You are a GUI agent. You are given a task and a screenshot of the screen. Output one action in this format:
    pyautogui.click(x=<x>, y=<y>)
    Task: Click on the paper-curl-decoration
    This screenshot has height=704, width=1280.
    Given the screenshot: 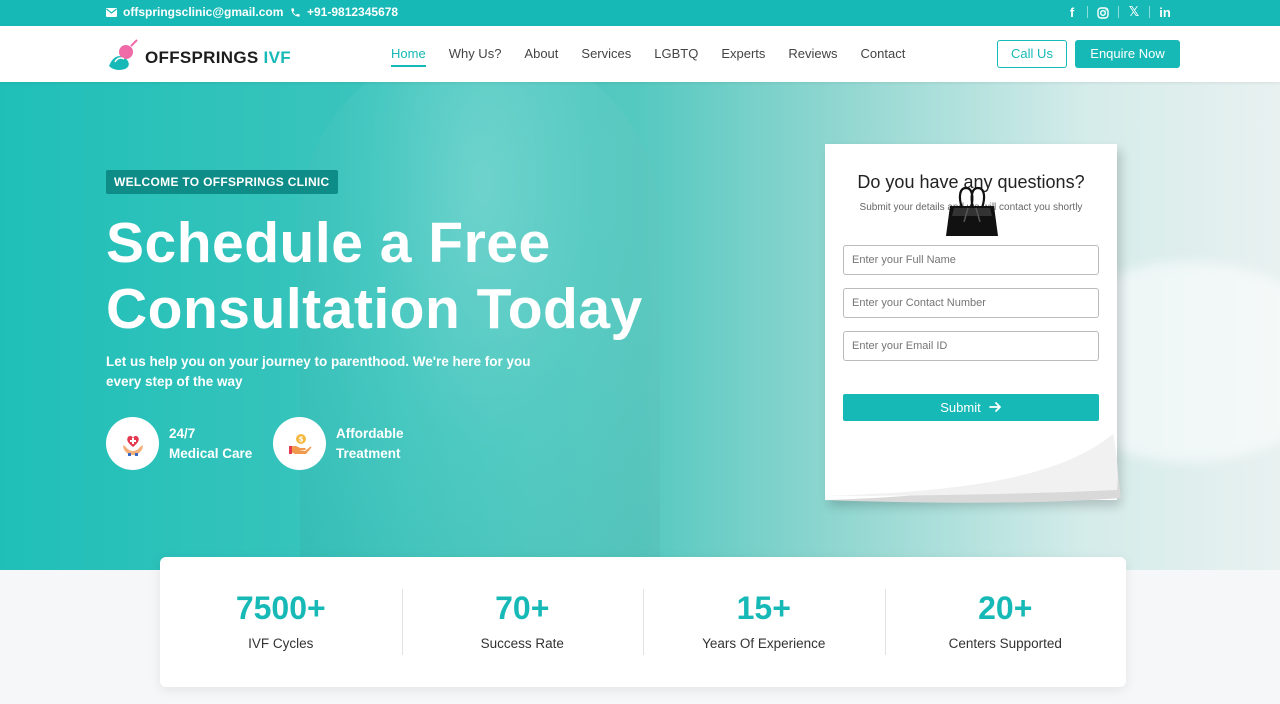 What is the action you would take?
    pyautogui.click(x=973, y=468)
    